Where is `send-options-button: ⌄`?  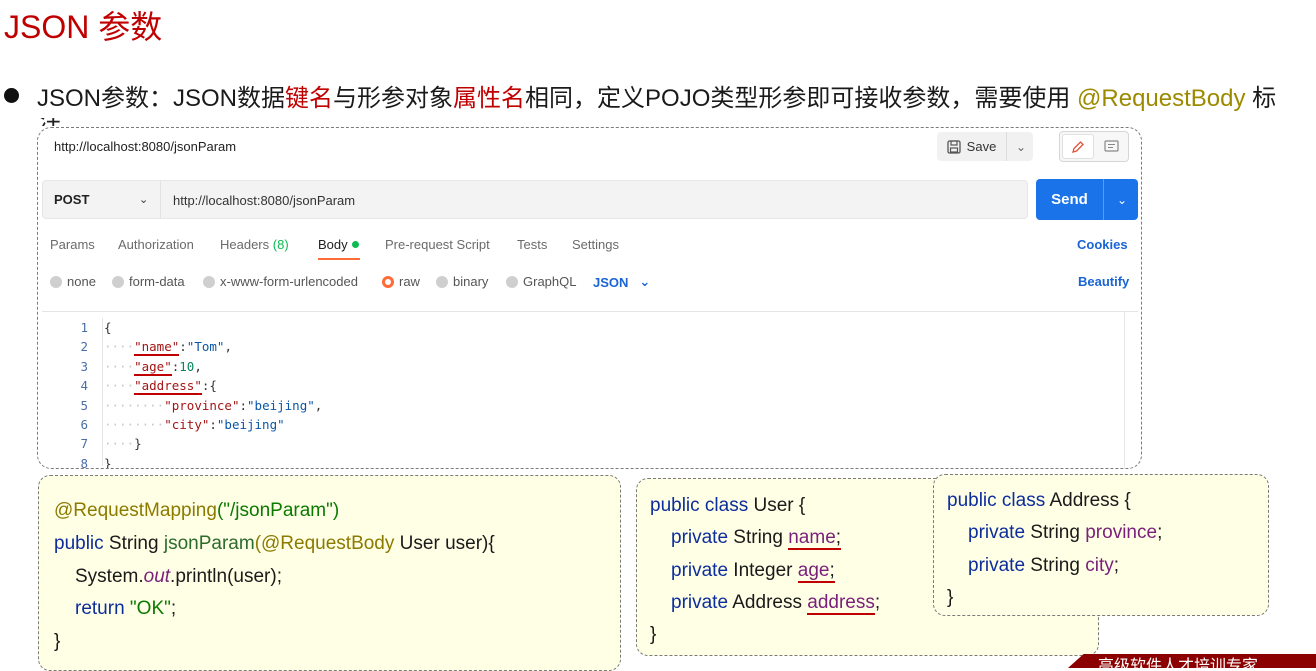 send-options-button: ⌄ is located at coordinates (1122, 199).